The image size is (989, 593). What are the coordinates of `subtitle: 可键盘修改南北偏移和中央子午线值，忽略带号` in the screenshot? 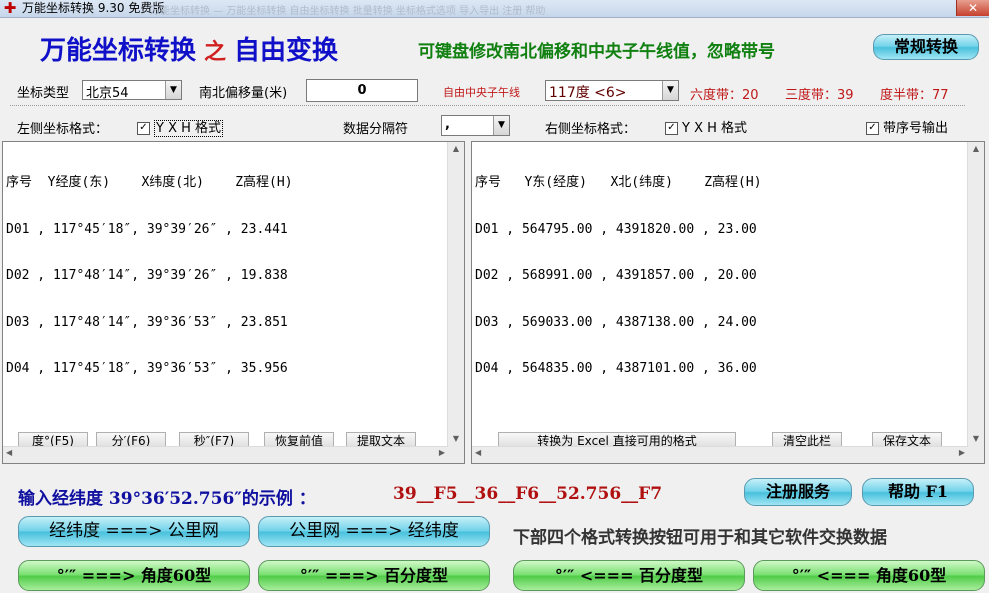 It's located at (596, 52).